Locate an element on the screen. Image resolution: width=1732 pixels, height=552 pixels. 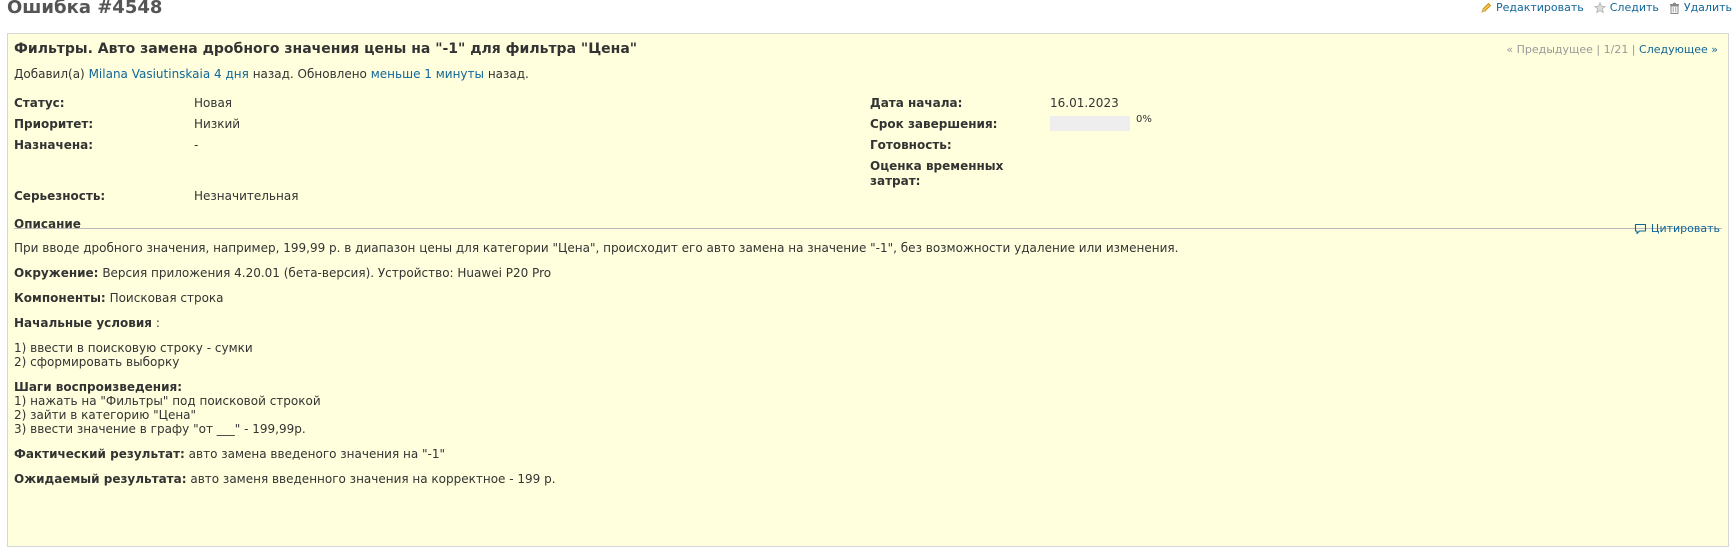
next-issue-link: Следующее » is located at coordinates (1678, 49).